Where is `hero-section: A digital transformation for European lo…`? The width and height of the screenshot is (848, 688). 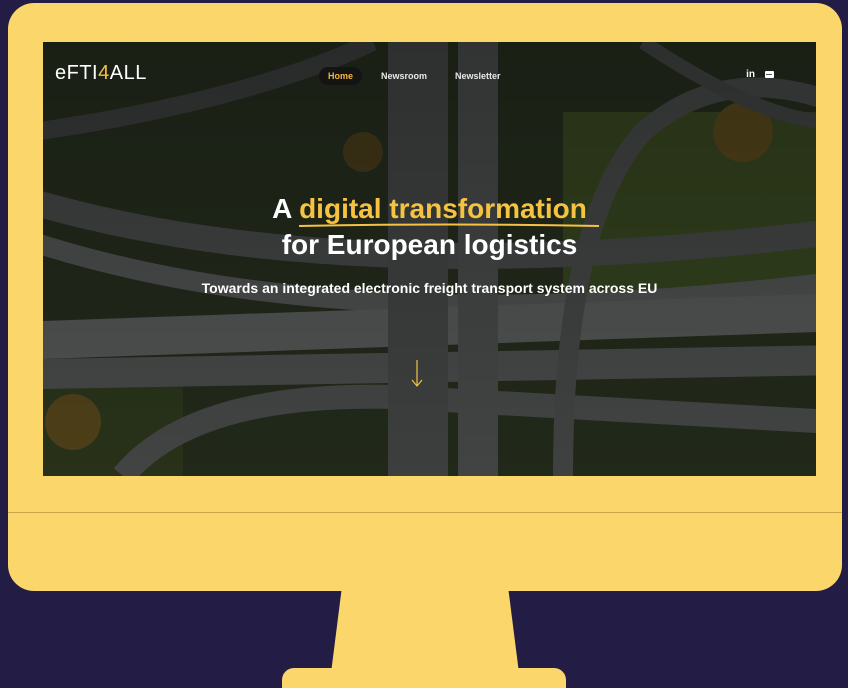 hero-section: A digital transformation for European lo… is located at coordinates (429, 244).